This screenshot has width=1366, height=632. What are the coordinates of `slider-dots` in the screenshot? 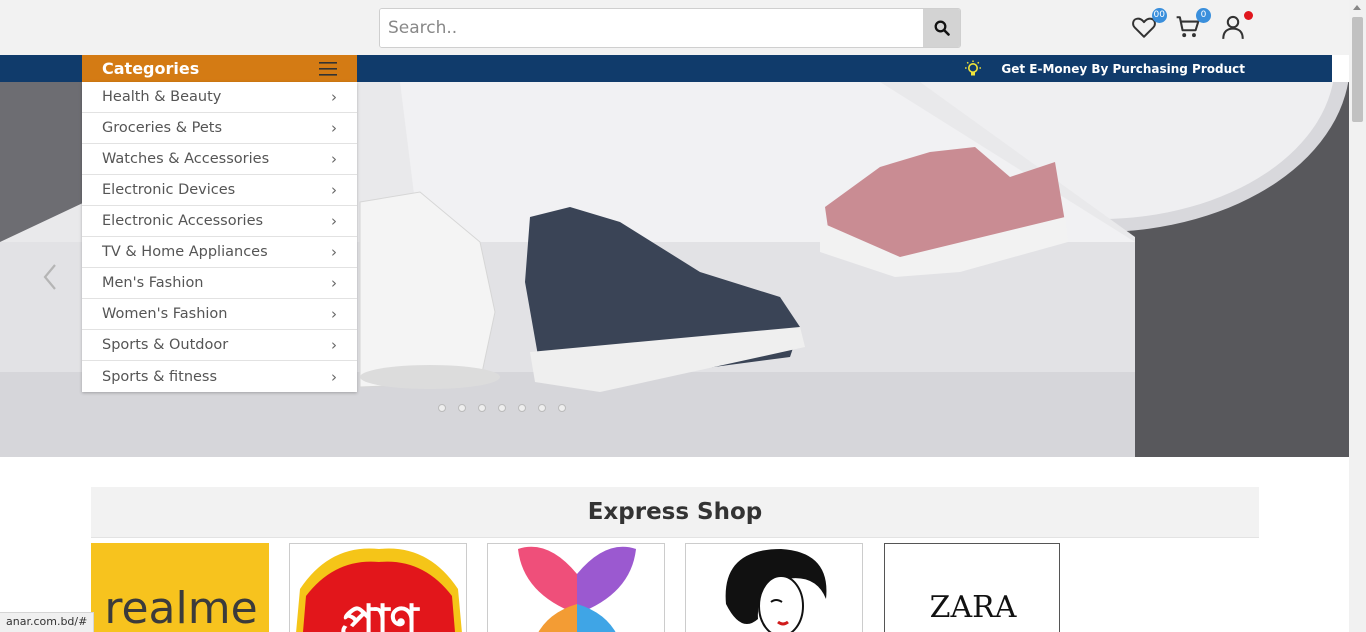 It's located at (502, 408).